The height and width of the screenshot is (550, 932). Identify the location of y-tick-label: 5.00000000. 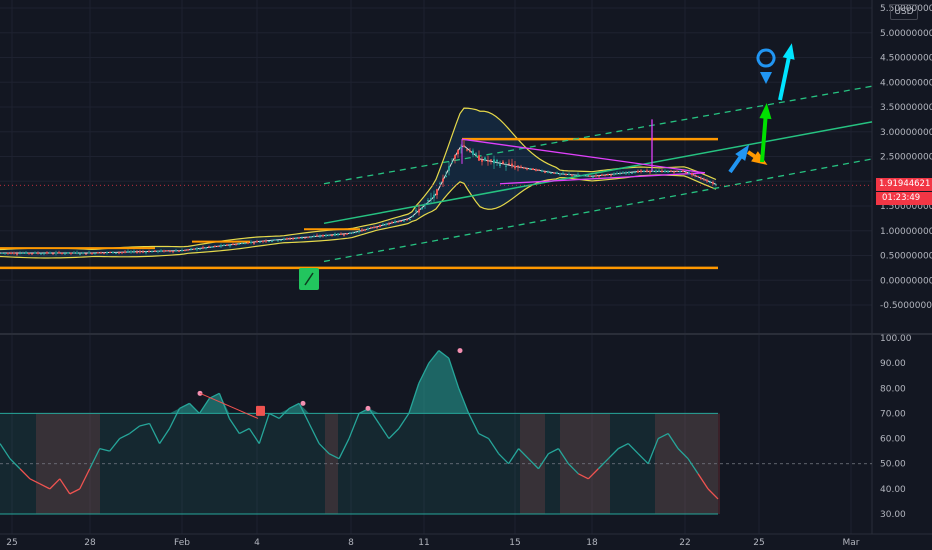
(906, 34).